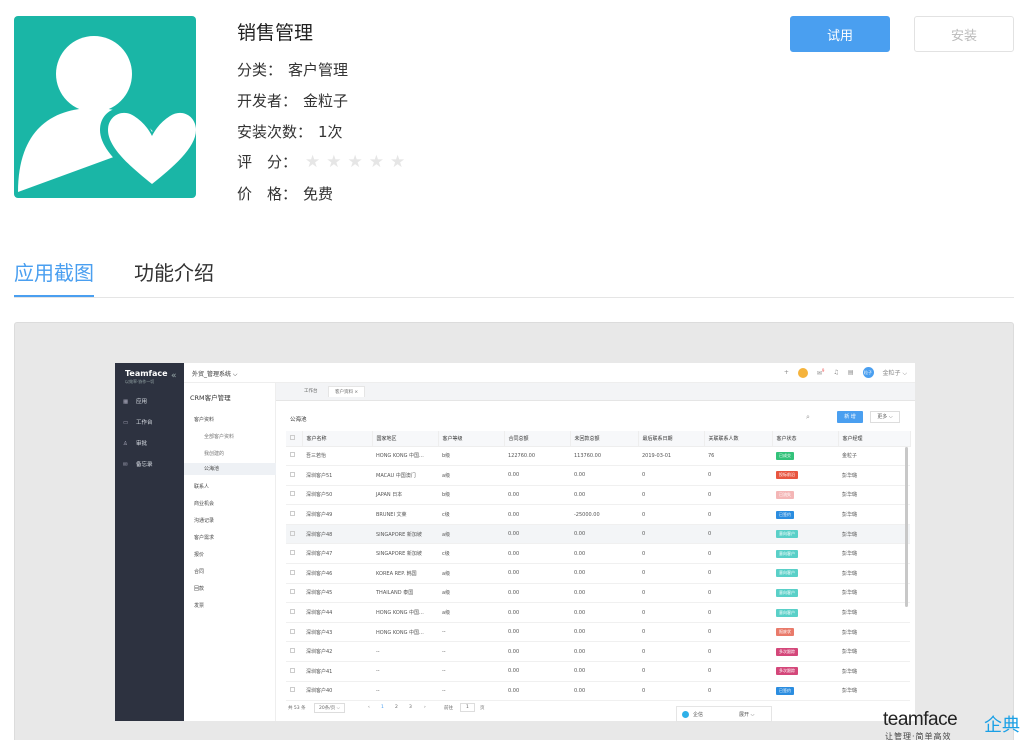 The width and height of the screenshot is (1033, 740). What do you see at coordinates (894, 373) in the screenshot?
I see `inner-user-name: 金粒子 ⌵` at bounding box center [894, 373].